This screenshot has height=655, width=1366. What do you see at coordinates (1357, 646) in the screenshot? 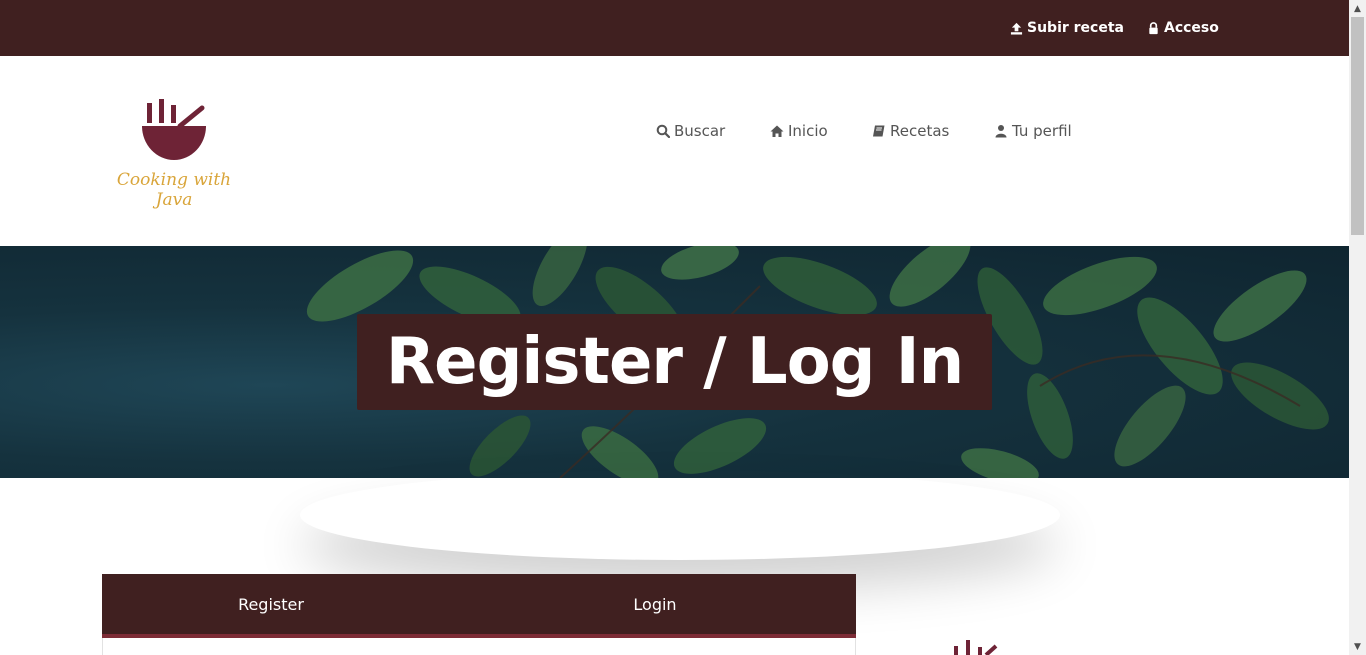
I see `scroll-down-icon: ▼` at bounding box center [1357, 646].